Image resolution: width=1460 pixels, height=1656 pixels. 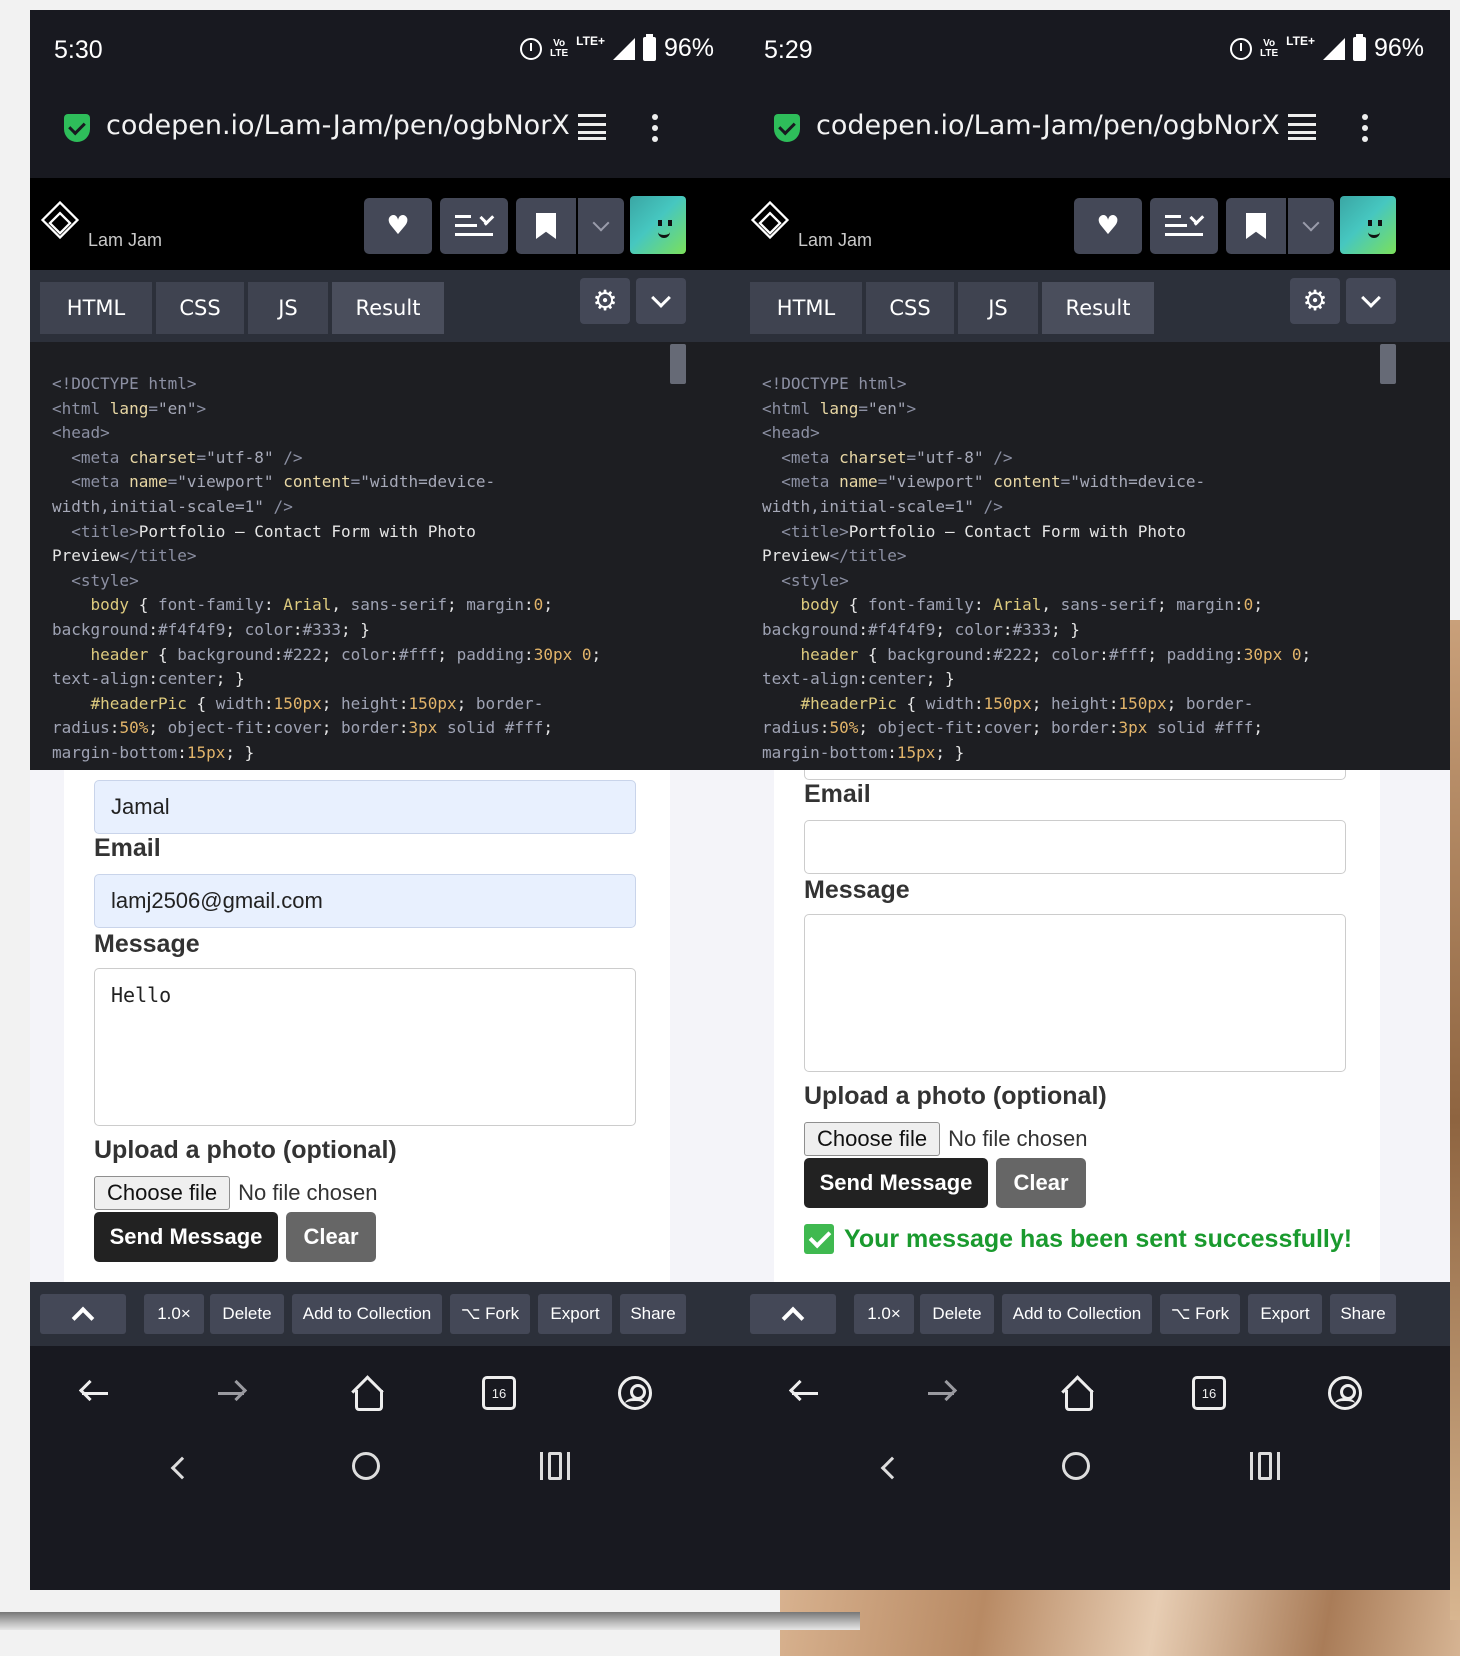 What do you see at coordinates (1219, 703) in the screenshot?
I see `code-token: border-` at bounding box center [1219, 703].